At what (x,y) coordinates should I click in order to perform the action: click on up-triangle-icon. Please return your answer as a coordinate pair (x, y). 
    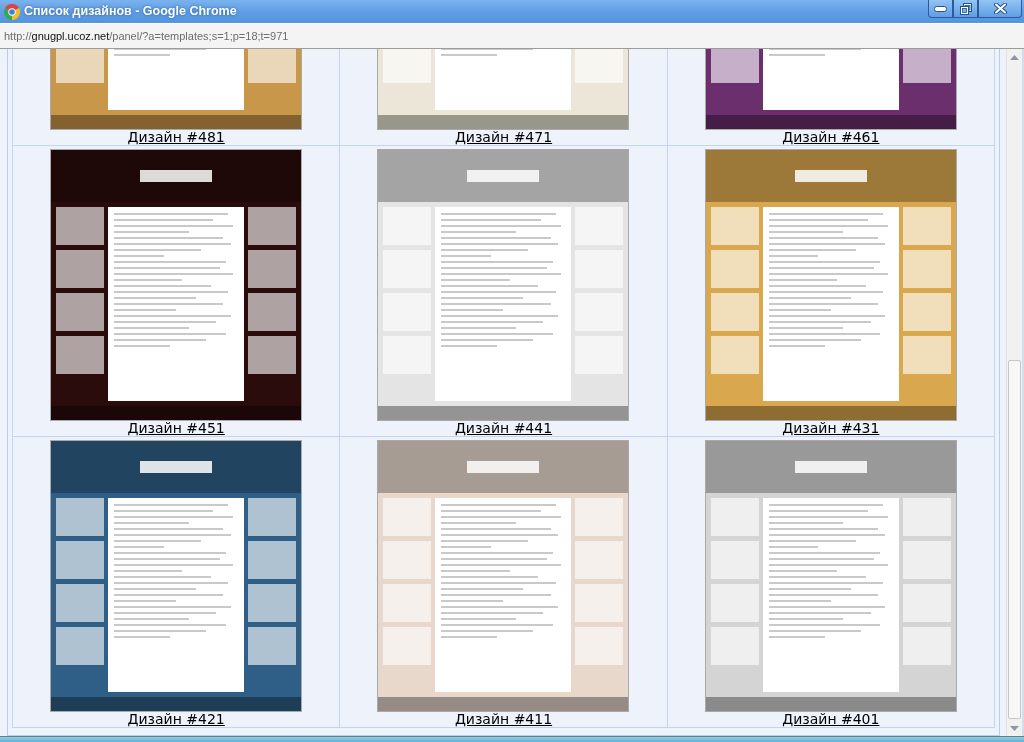
    Looking at the image, I should click on (1014, 57).